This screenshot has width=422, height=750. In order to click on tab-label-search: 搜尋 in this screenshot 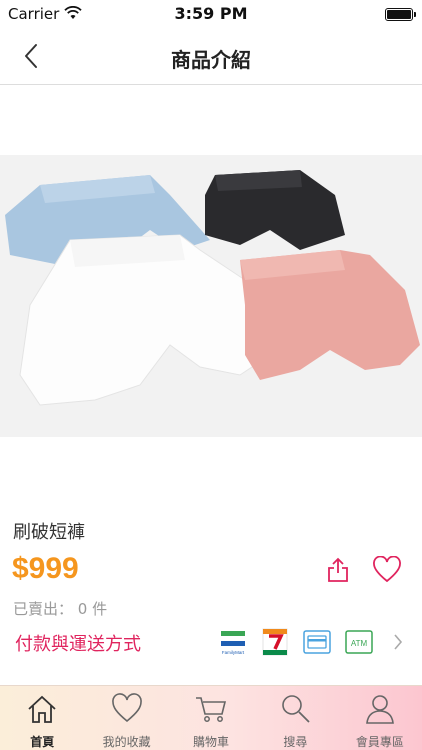, I will do `click(295, 742)`.